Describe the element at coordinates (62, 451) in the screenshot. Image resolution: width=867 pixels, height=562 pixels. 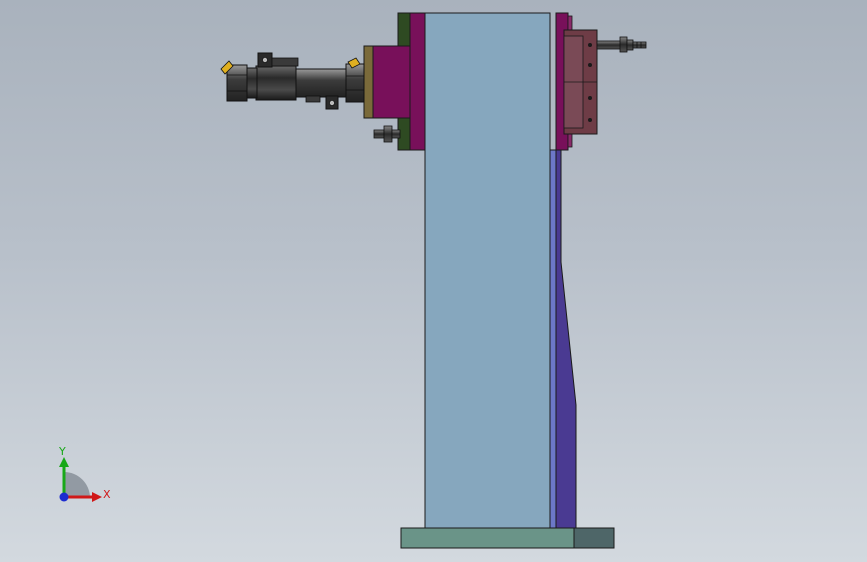
I see `triad-y-label: Y` at that location.